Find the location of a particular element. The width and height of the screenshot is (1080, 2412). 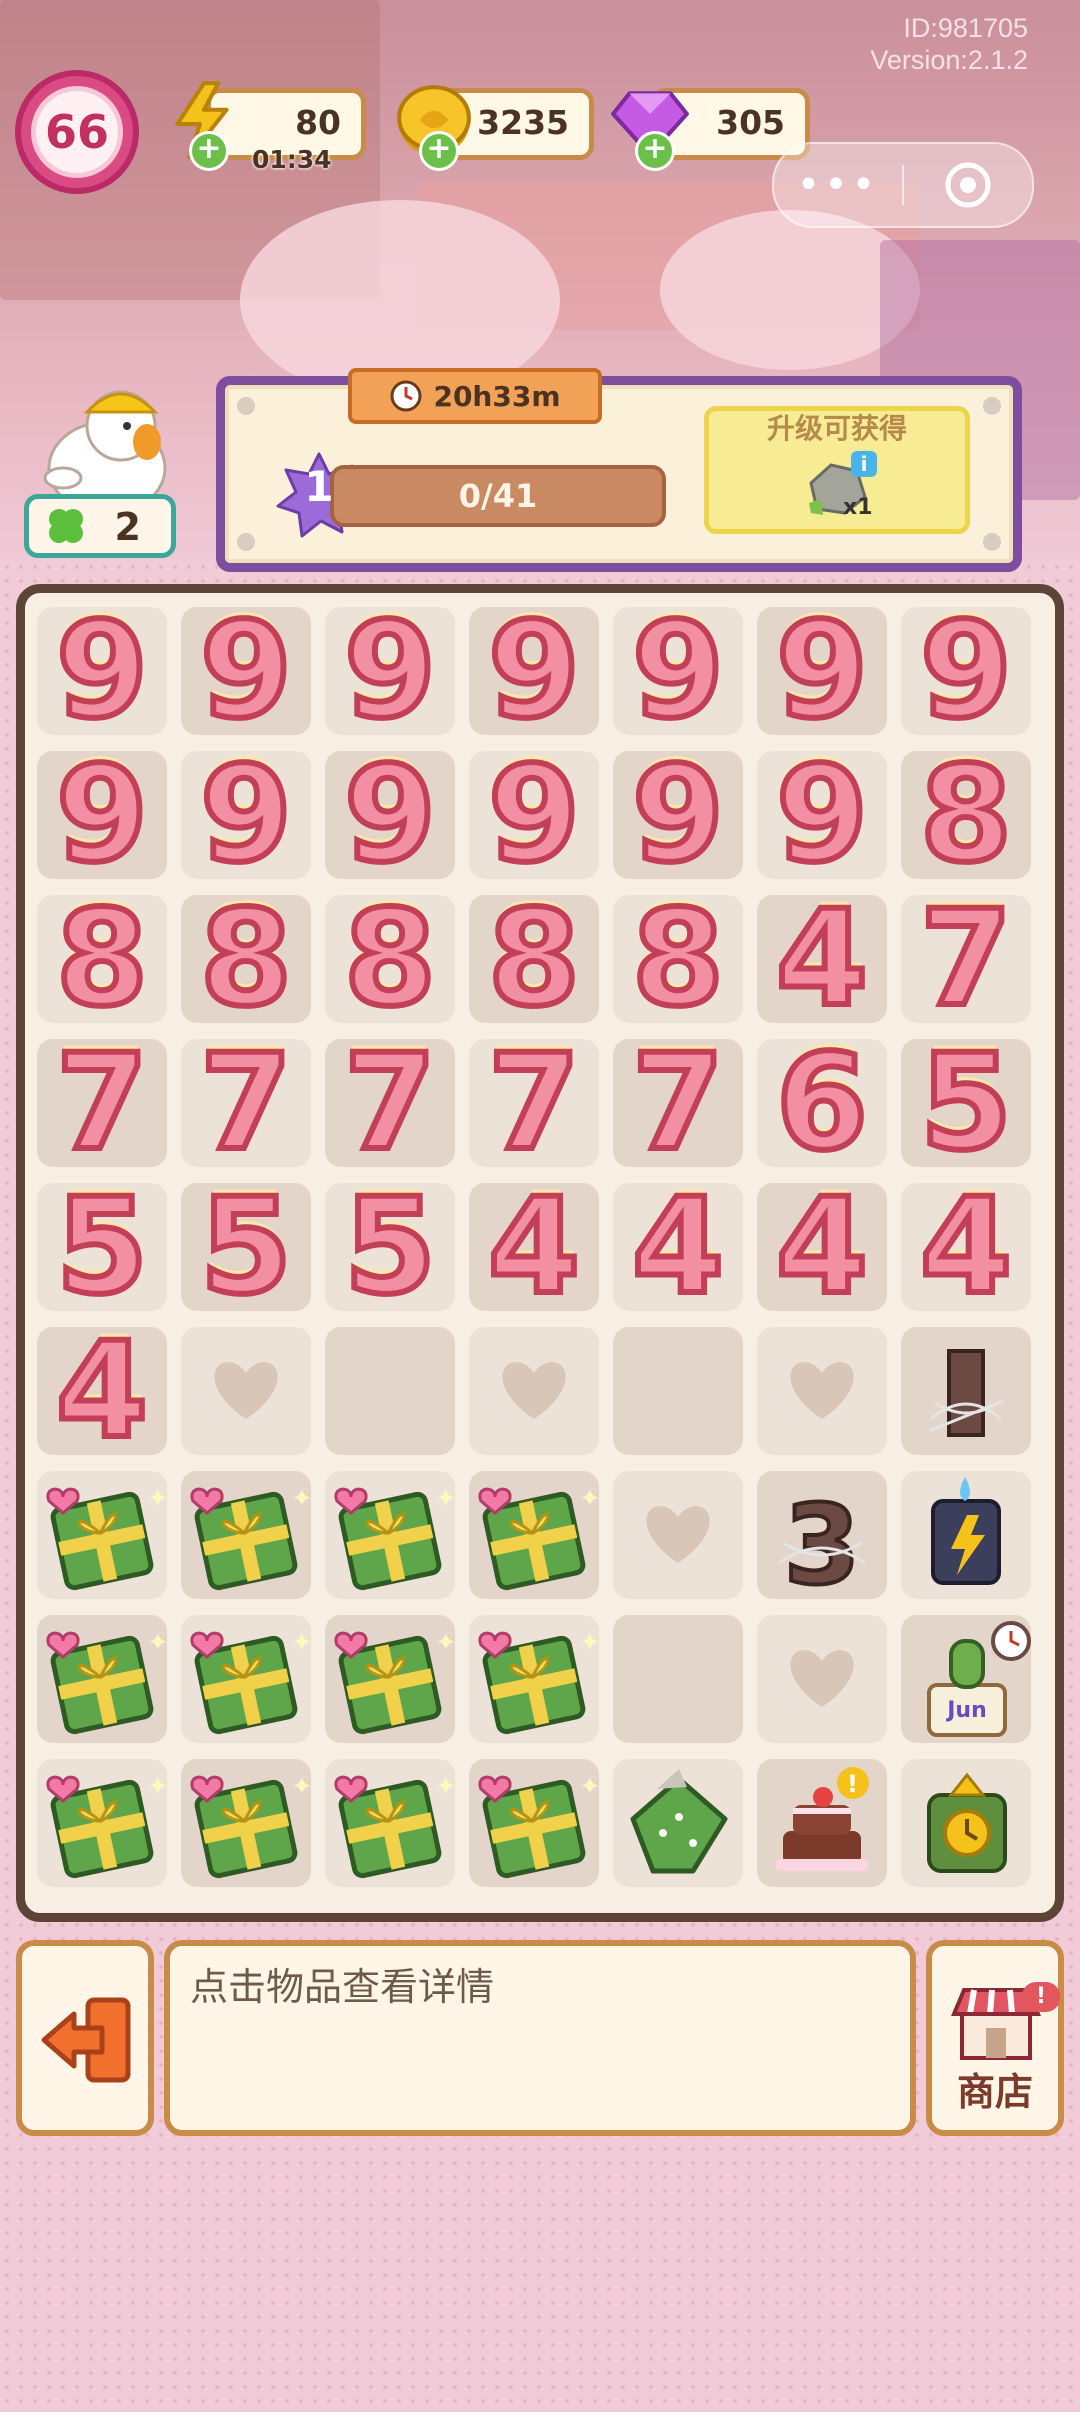

number-candle-9-icon: 9 is located at coordinates (534, 671).